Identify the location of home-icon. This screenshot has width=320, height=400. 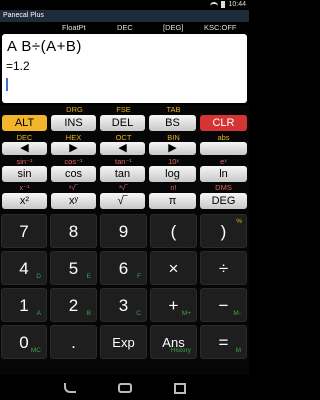
(125, 388).